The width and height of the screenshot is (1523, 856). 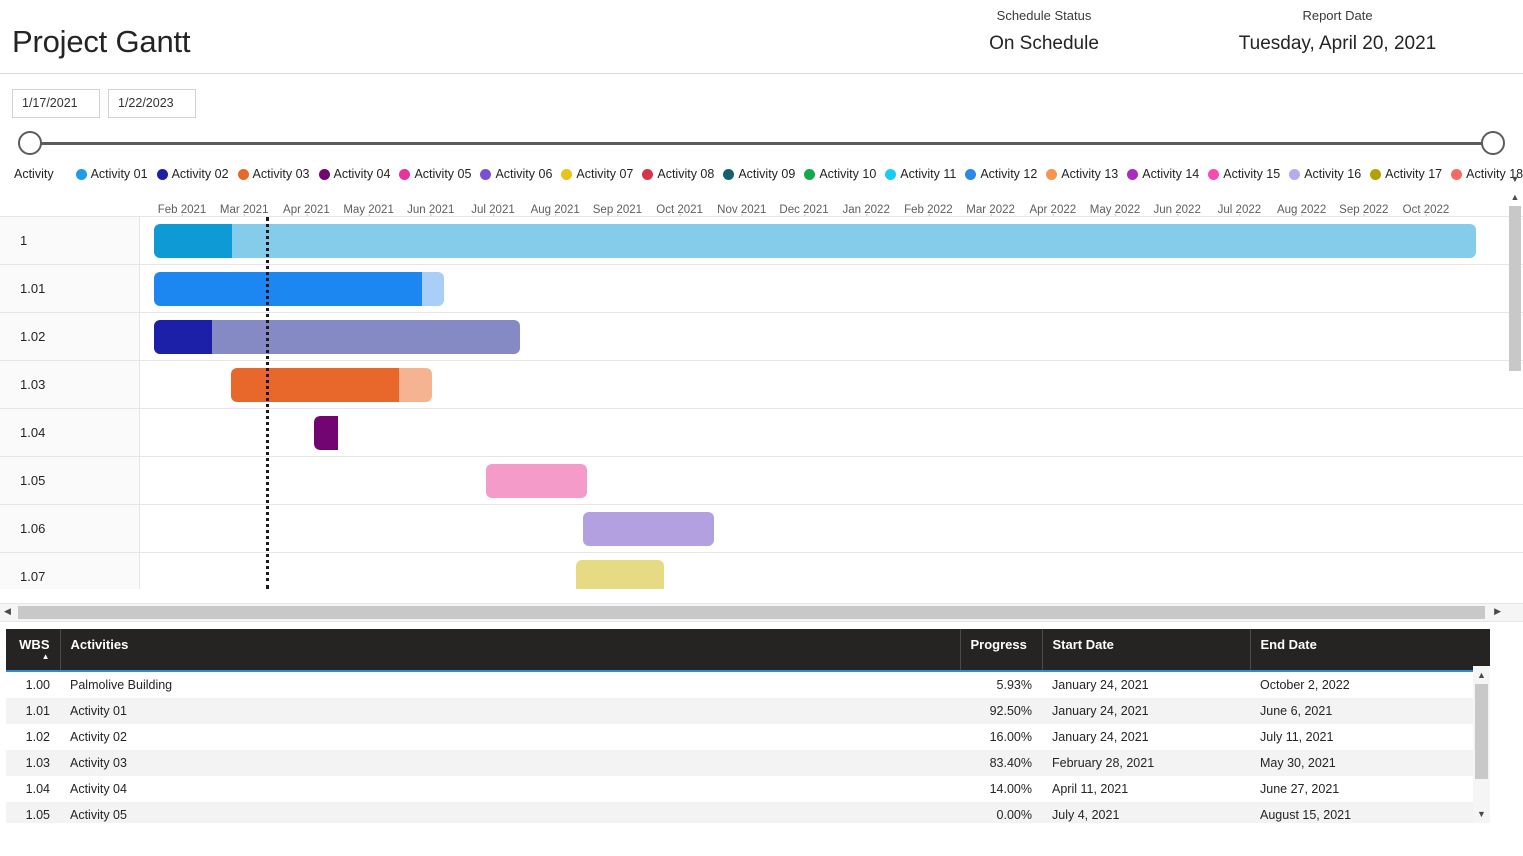 I want to click on legend-item-label: Activity 12, so click(x=1009, y=174).